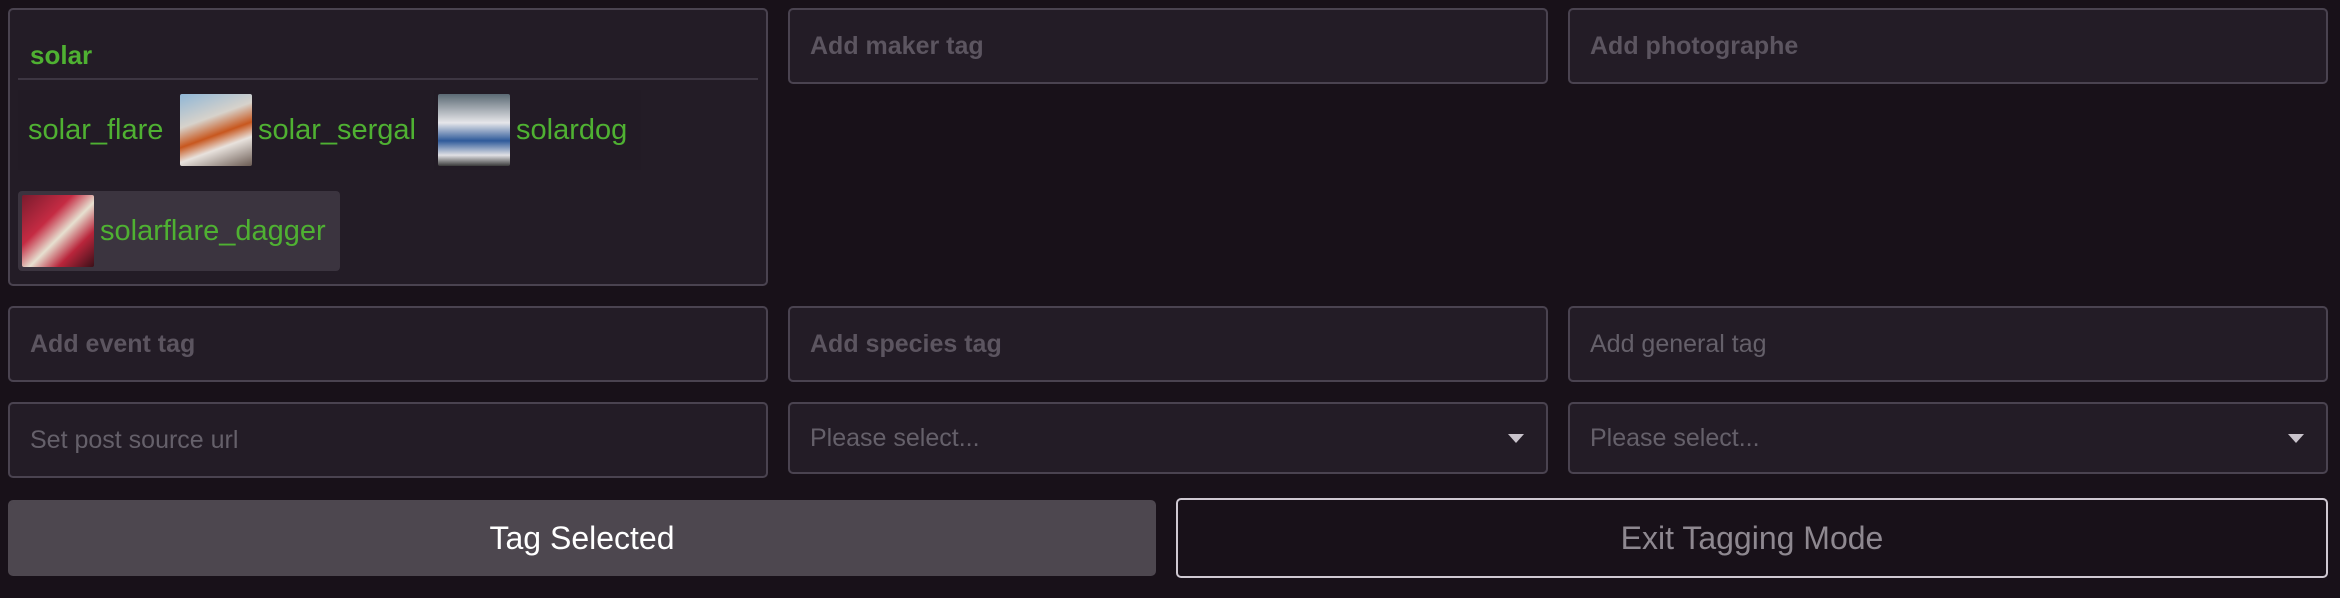  What do you see at coordinates (1694, 45) in the screenshot?
I see `photographer-tag-placeholder: Add photographe` at bounding box center [1694, 45].